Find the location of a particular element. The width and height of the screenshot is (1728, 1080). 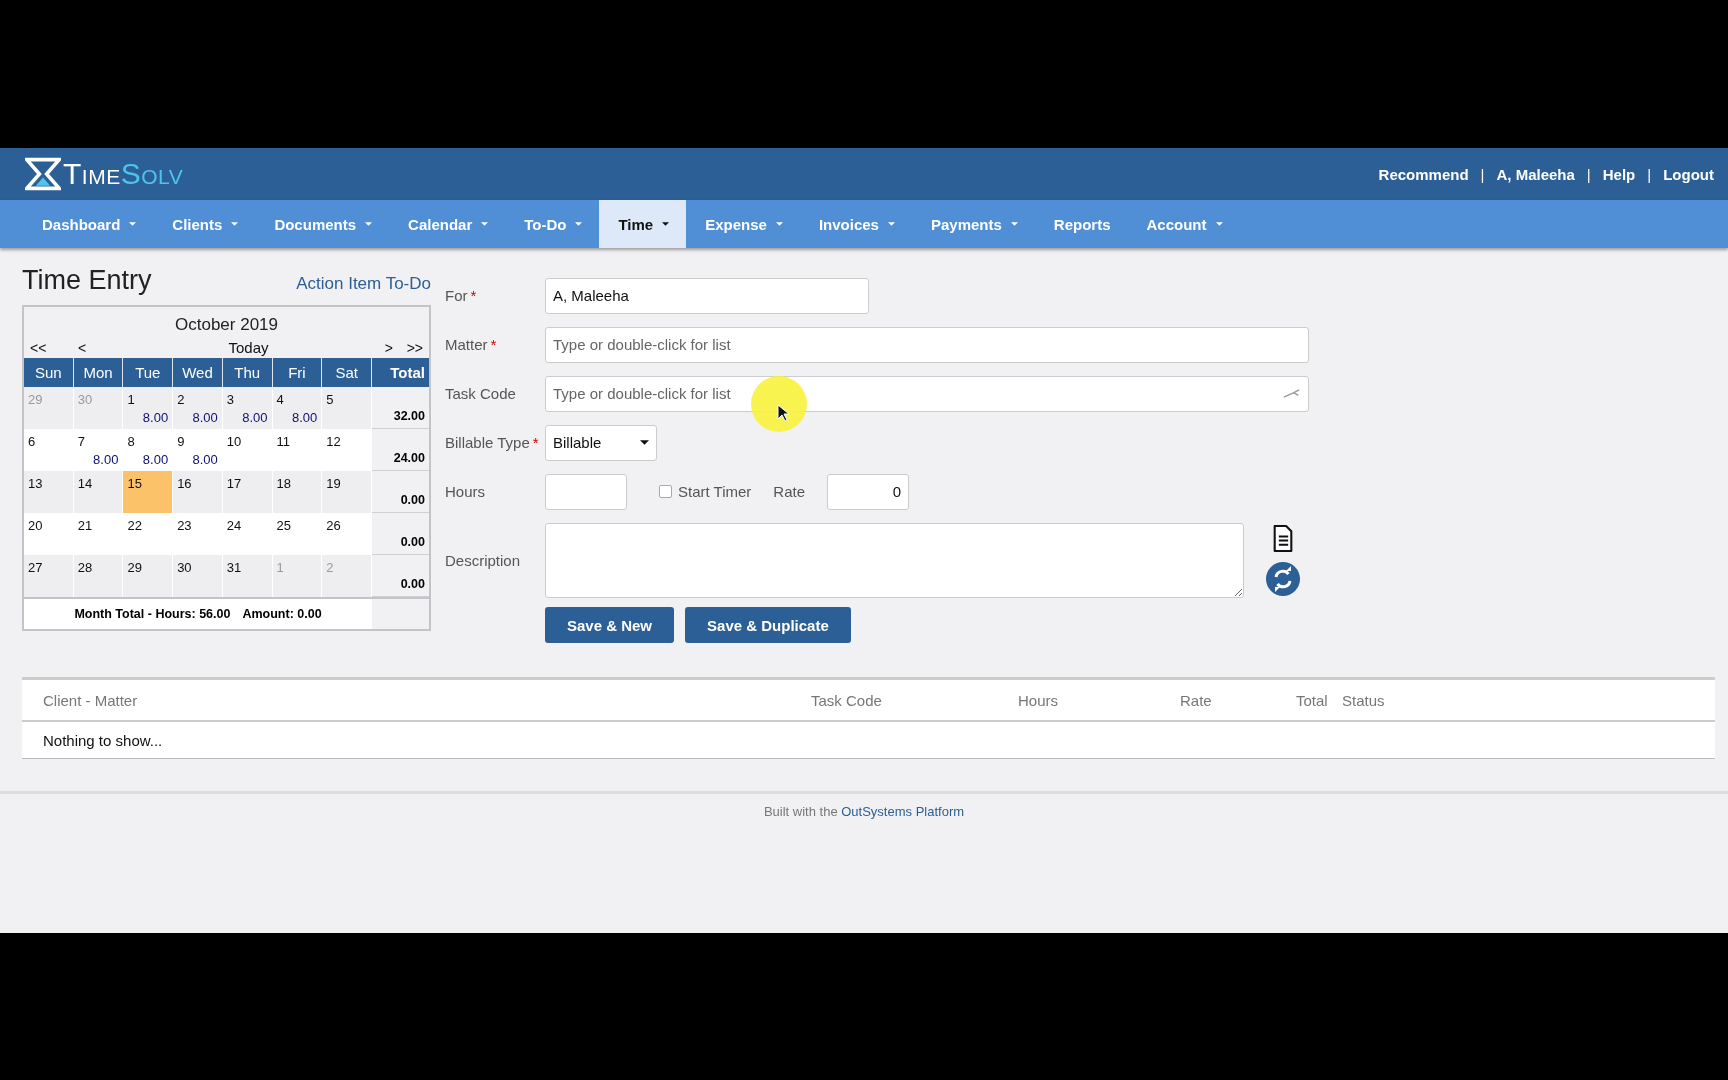

header-link: Help is located at coordinates (1619, 174).